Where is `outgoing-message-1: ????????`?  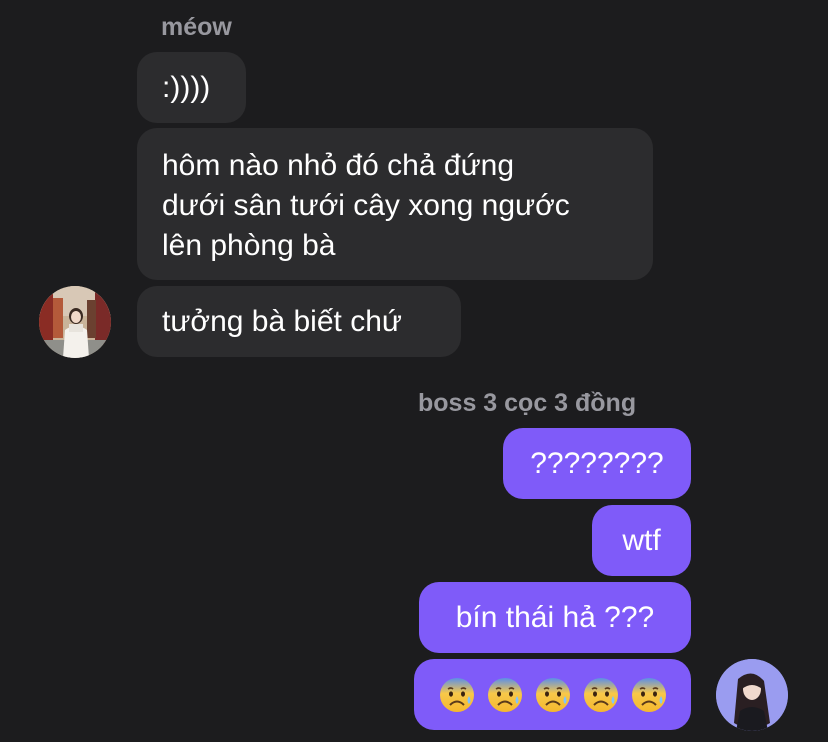 outgoing-message-1: ???????? is located at coordinates (597, 463).